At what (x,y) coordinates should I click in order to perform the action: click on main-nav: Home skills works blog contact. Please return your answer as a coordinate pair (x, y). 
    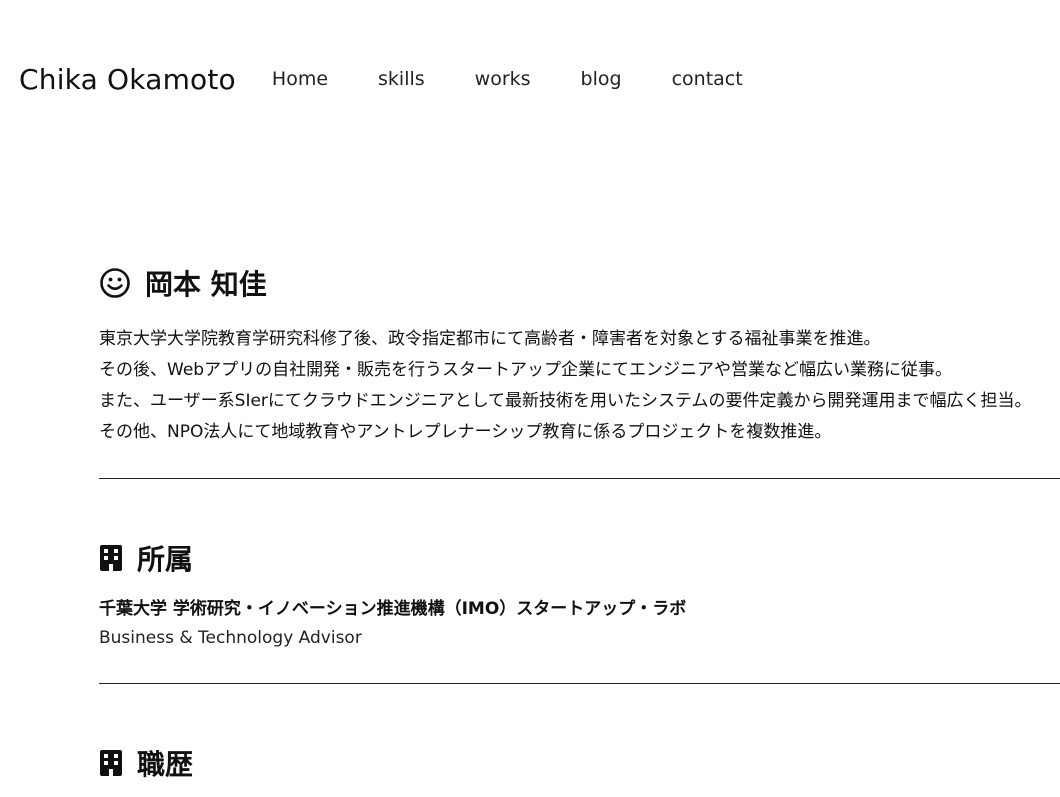
    Looking at the image, I should click on (532, 79).